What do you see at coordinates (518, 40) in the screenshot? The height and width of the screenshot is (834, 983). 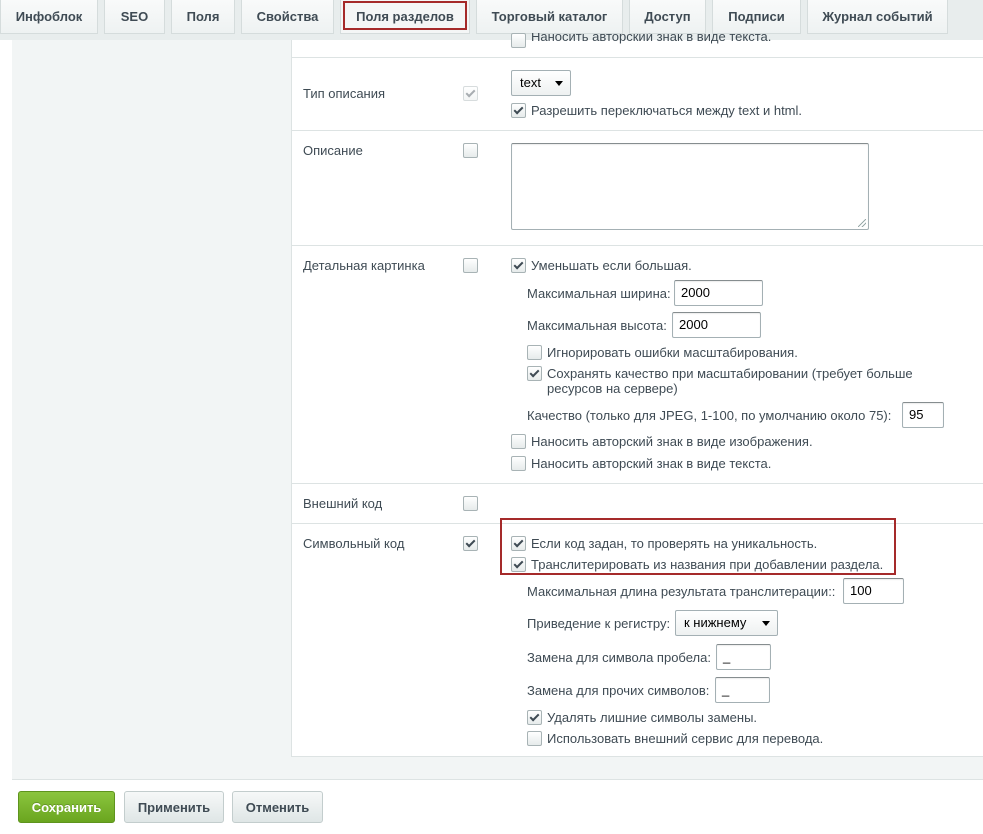 I see `watermark-text-top-checkbox` at bounding box center [518, 40].